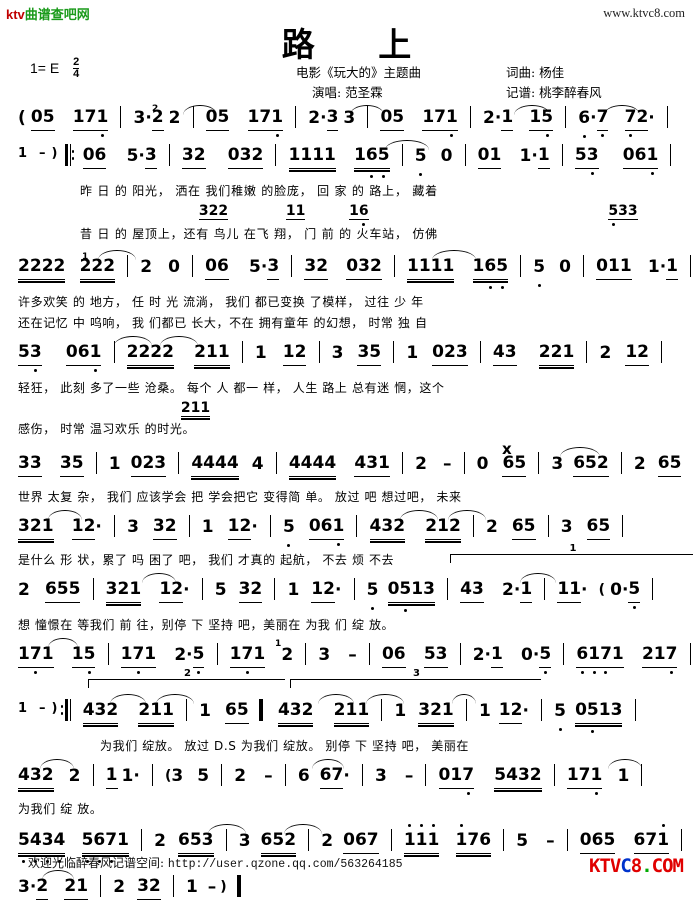  Describe the element at coordinates (245, 155) in the screenshot. I see `beat-group: 032` at that location.